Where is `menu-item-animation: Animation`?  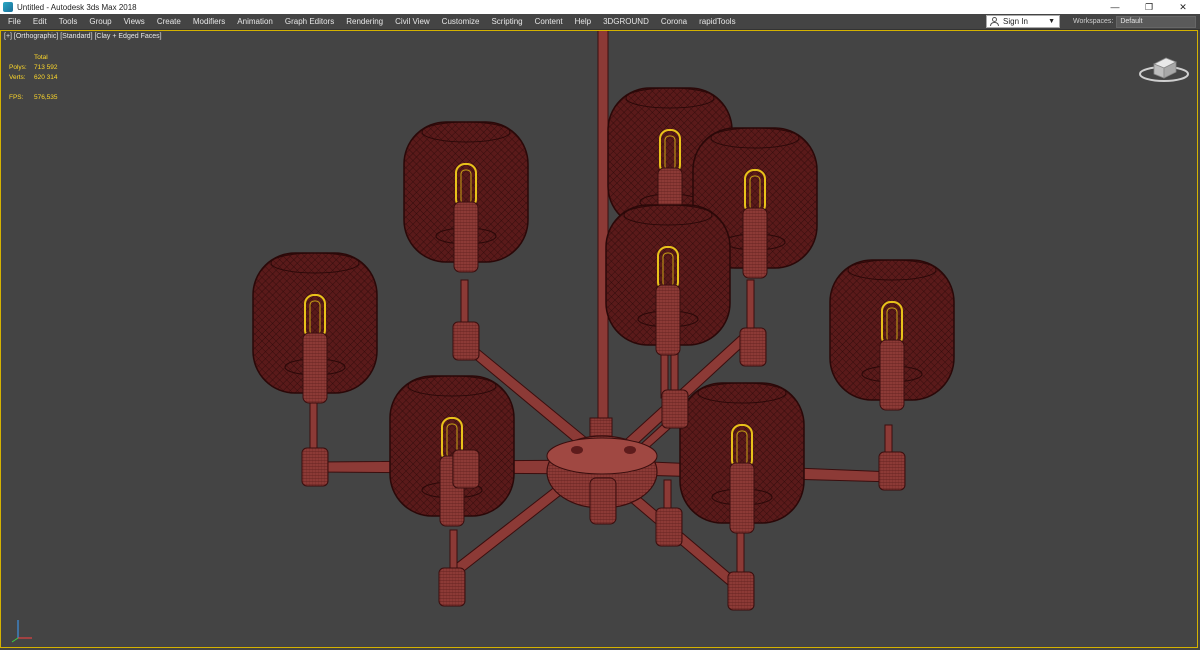
menu-item-animation: Animation is located at coordinates (255, 21).